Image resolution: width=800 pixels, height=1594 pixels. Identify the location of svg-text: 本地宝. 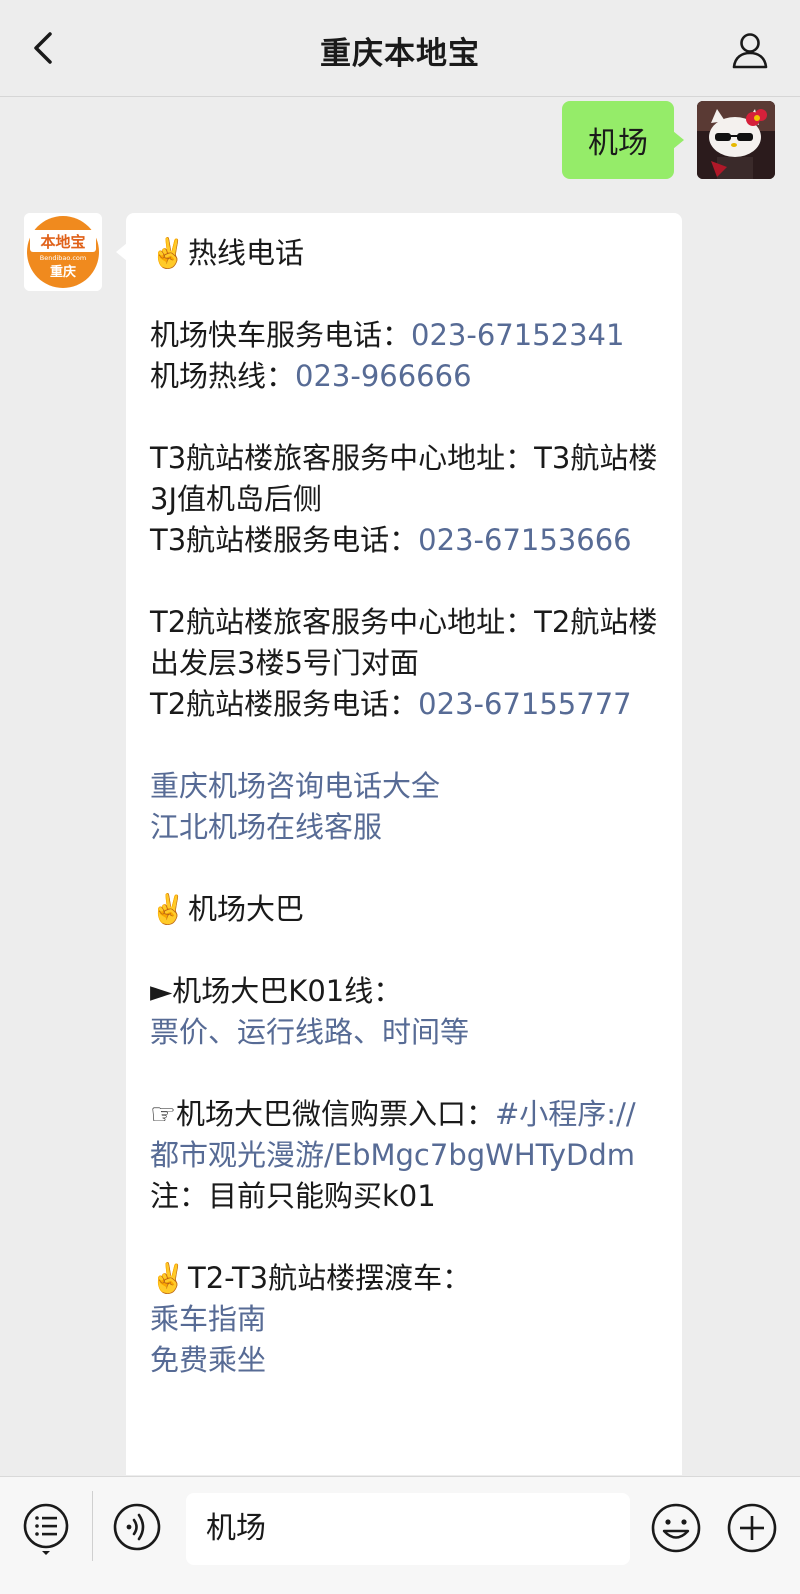
(62, 242).